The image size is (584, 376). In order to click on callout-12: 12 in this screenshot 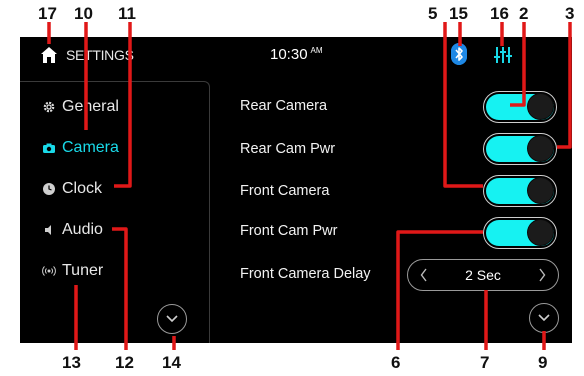, I will do `click(124, 362)`.